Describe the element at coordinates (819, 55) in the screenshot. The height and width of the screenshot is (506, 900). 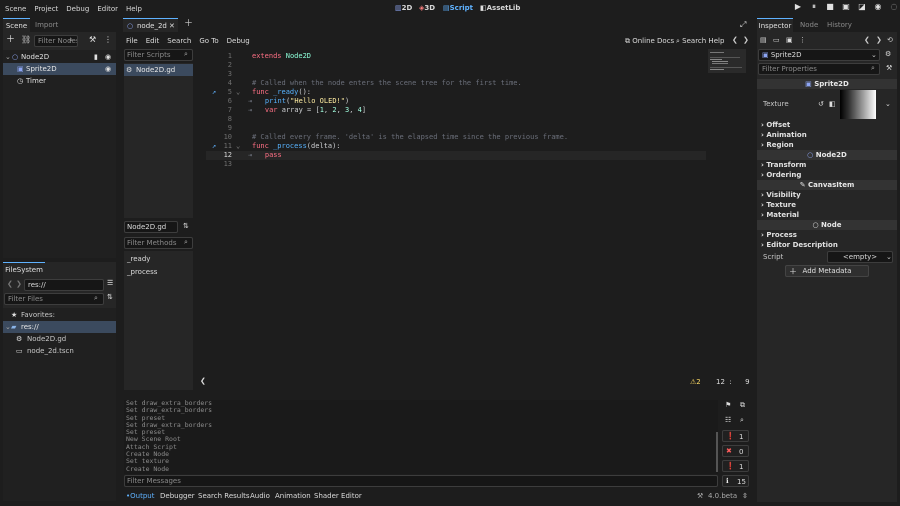
I see `object-selector: ▣ Sprite2D ⌄` at that location.